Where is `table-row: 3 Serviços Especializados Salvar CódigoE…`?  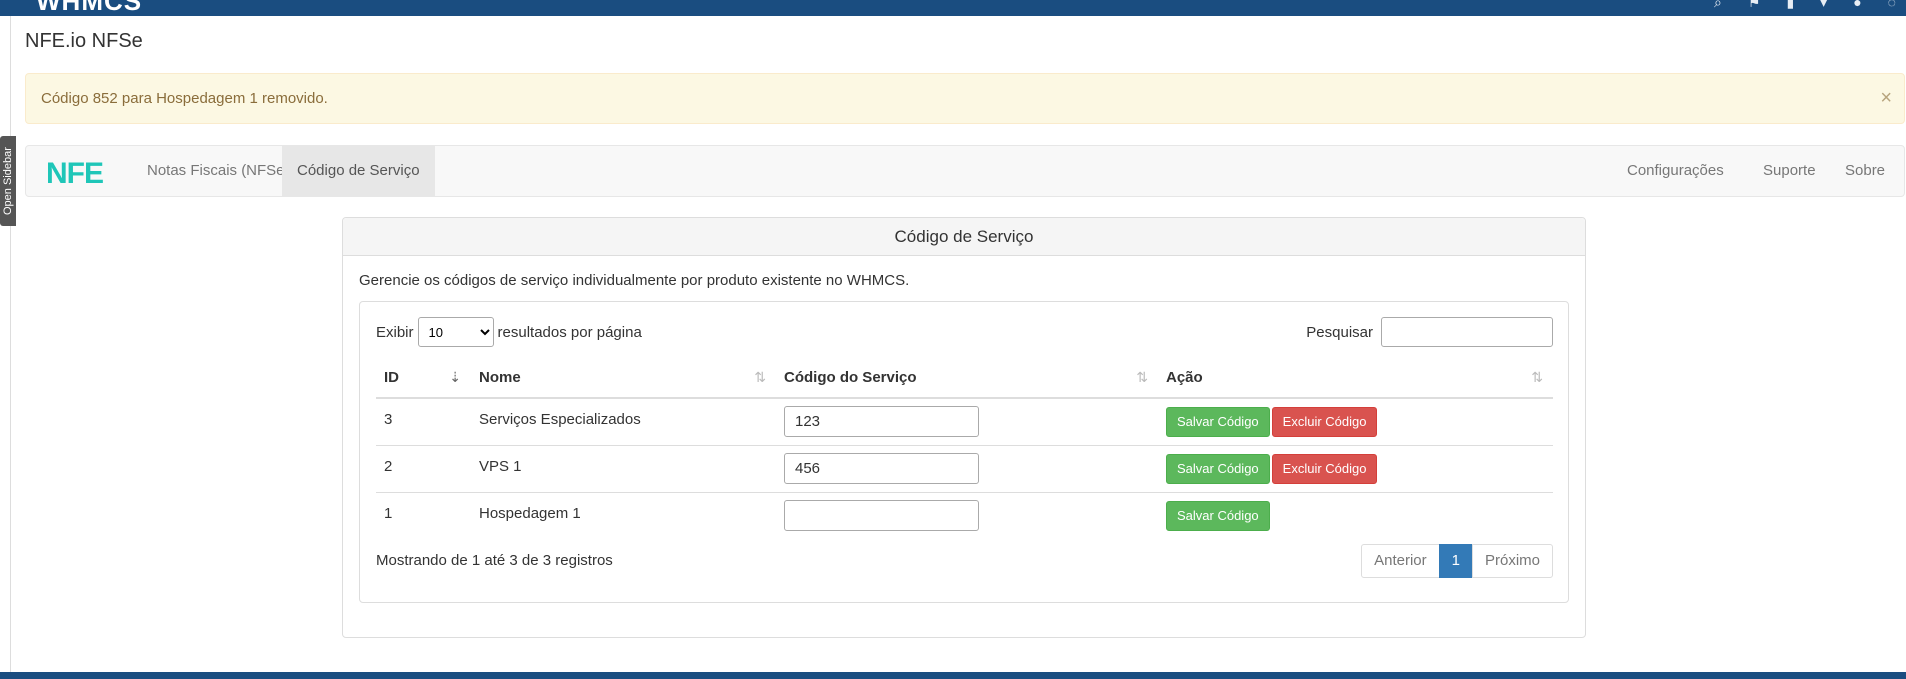
table-row: 3 Serviços Especializados Salvar CódigoE… is located at coordinates (964, 421).